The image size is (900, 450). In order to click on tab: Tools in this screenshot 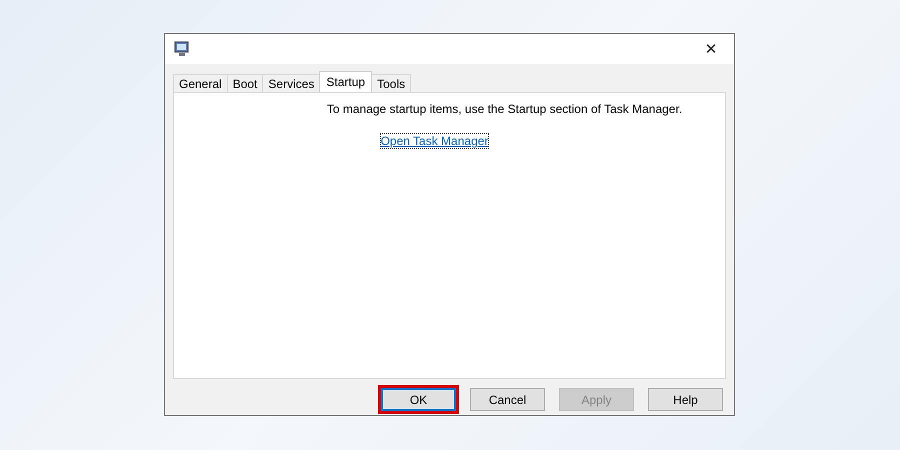, I will do `click(391, 83)`.